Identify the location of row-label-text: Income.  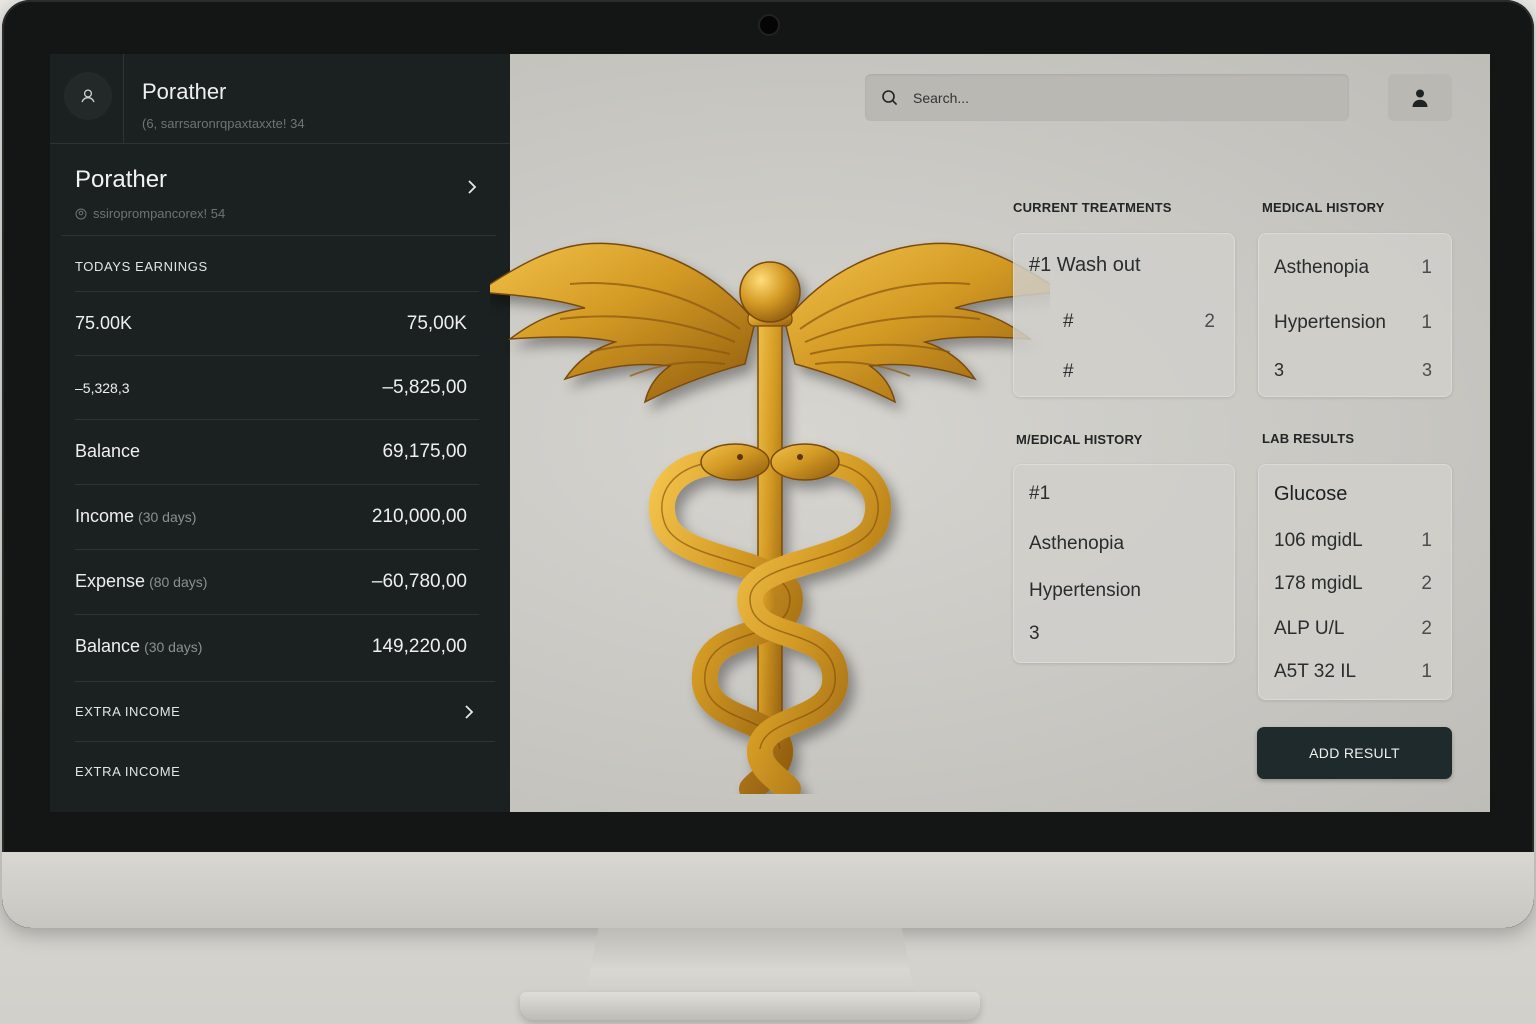
(105, 516).